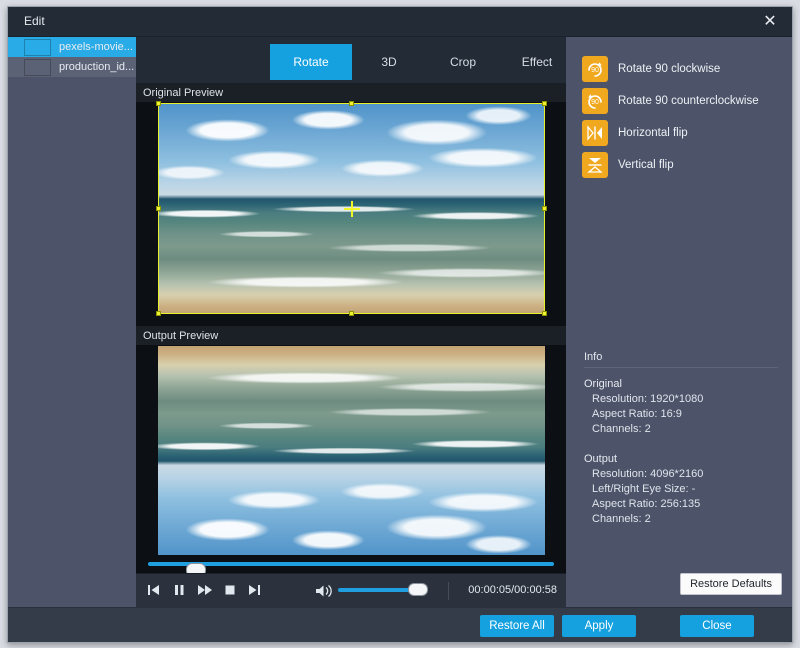 Image resolution: width=800 pixels, height=648 pixels. I want to click on info-output-resolution: Resolution: 4096*2160, so click(648, 474).